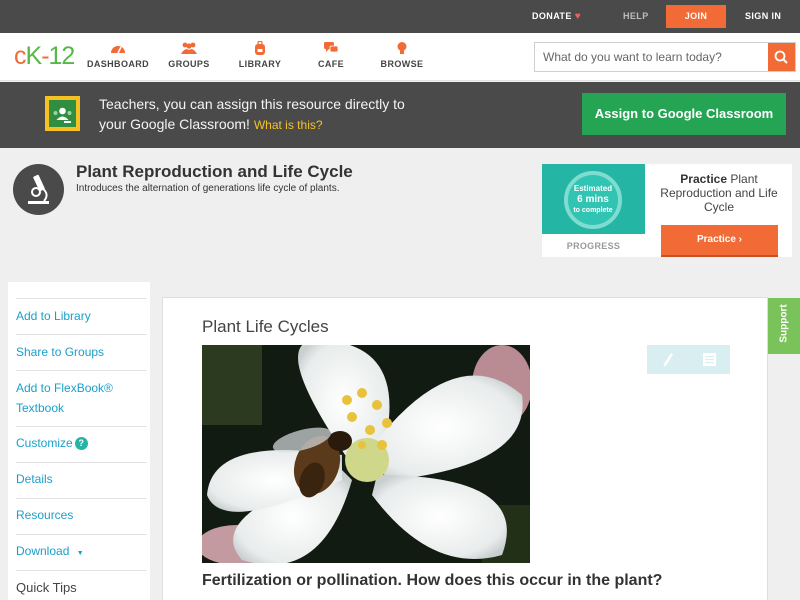 This screenshot has height=600, width=800. Describe the element at coordinates (593, 246) in the screenshot. I see `progress-label: PROGRESS` at that location.